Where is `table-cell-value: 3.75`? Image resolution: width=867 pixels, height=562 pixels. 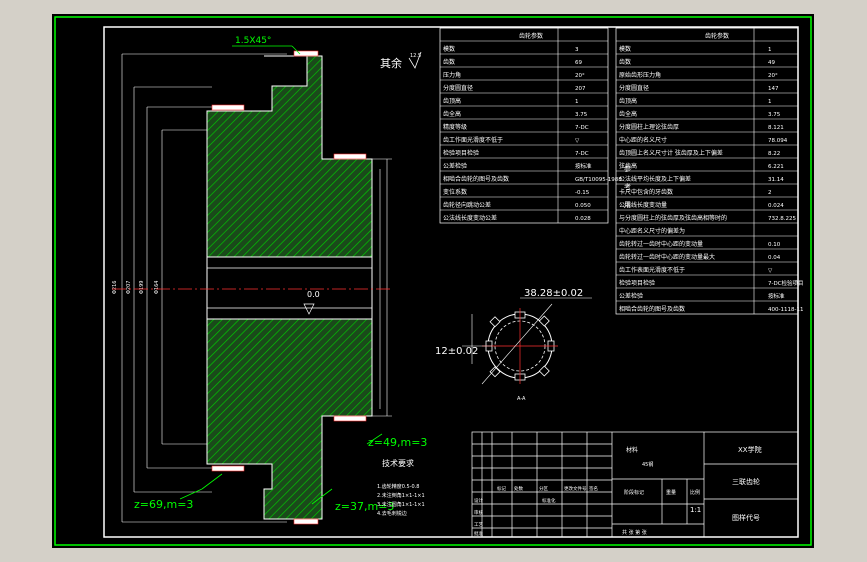 table-cell-value: 3.75 is located at coordinates (774, 115).